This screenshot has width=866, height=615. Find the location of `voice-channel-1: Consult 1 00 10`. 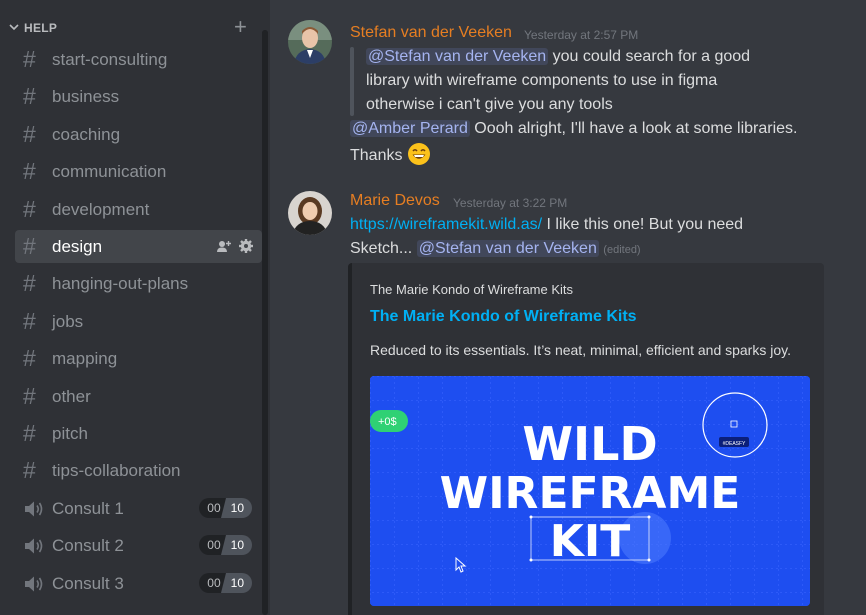

voice-channel-1: Consult 1 00 10 is located at coordinates (138, 508).